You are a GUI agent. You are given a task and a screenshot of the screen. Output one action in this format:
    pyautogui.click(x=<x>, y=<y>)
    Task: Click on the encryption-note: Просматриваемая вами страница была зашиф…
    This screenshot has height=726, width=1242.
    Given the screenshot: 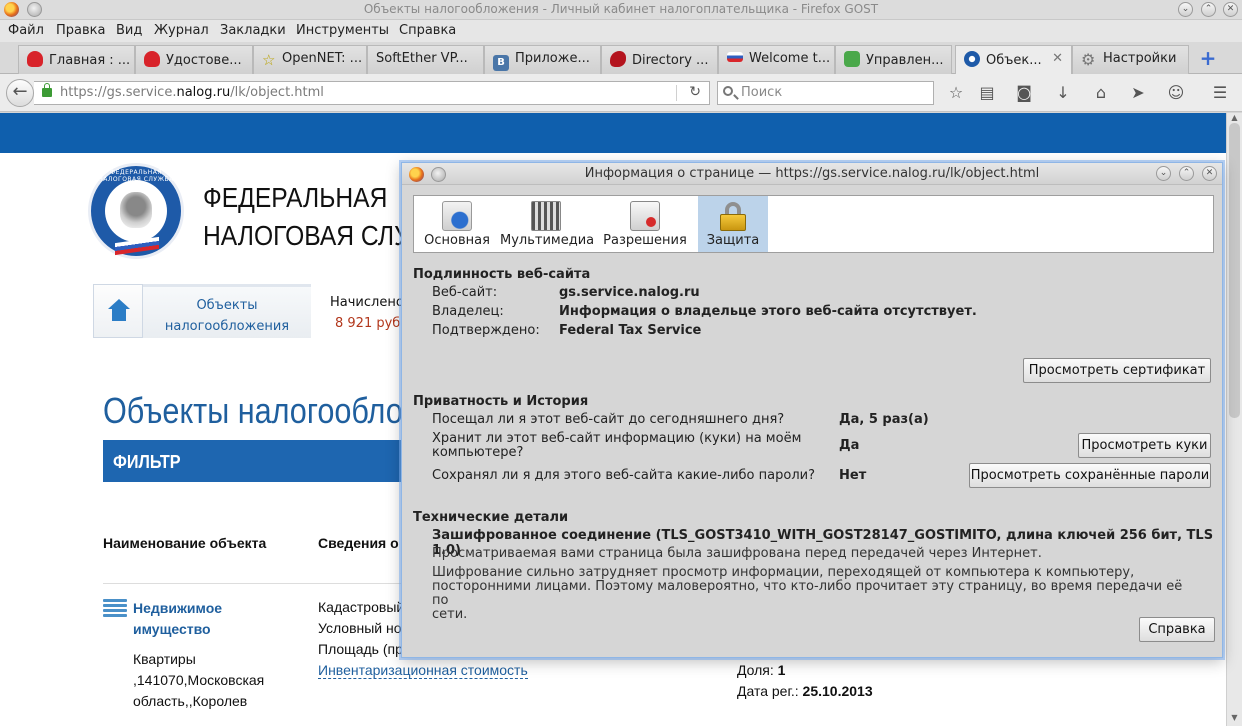 What is the action you would take?
    pyautogui.click(x=737, y=553)
    